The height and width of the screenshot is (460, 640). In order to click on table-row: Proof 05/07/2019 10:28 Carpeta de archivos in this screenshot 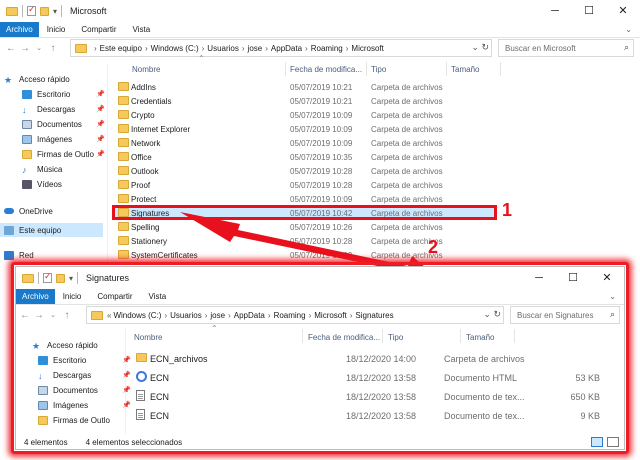, I will do `click(304, 185)`.